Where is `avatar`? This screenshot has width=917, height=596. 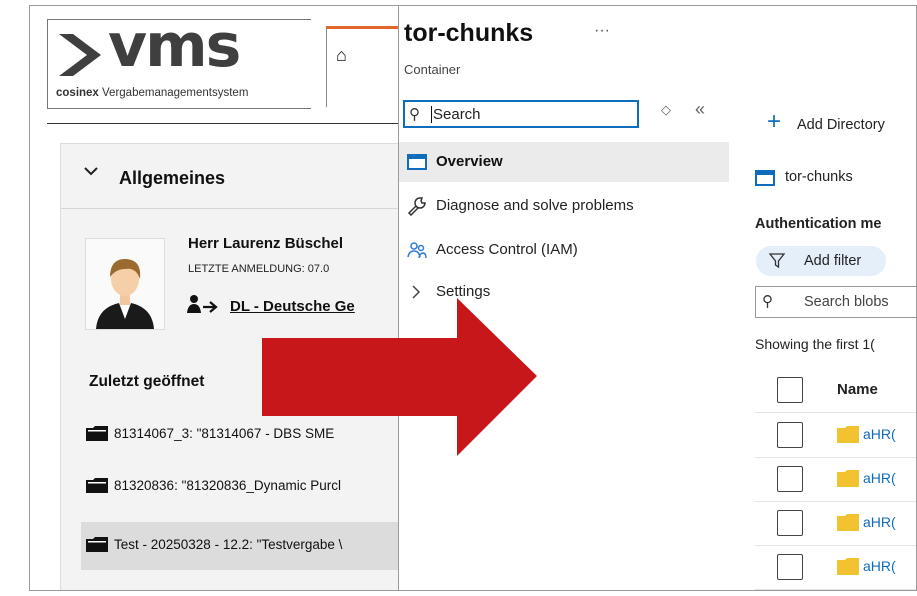
avatar is located at coordinates (125, 284).